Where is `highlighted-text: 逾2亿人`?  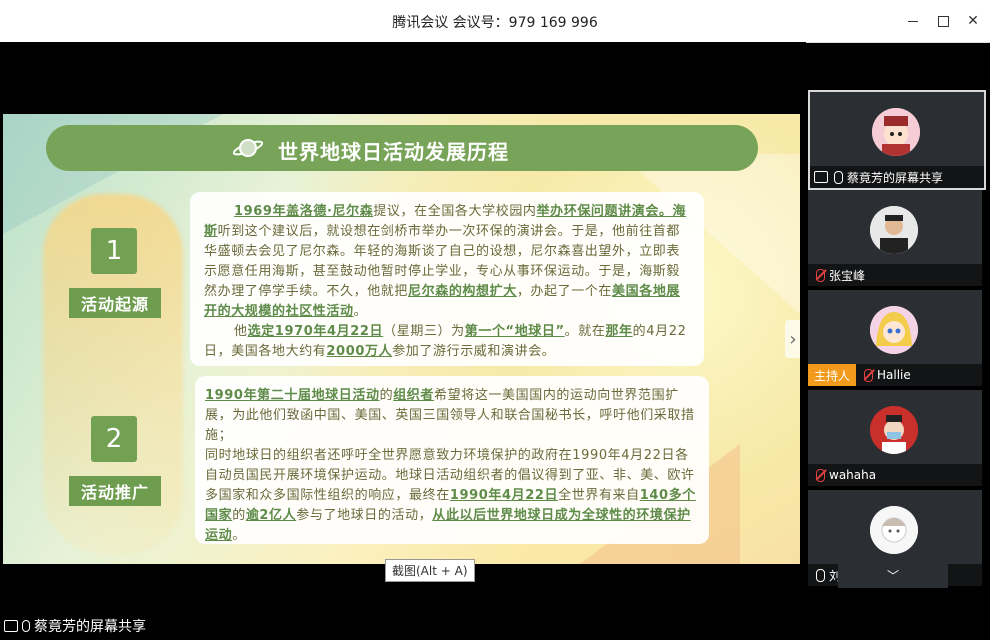
highlighted-text: 逾2亿人 is located at coordinates (271, 515).